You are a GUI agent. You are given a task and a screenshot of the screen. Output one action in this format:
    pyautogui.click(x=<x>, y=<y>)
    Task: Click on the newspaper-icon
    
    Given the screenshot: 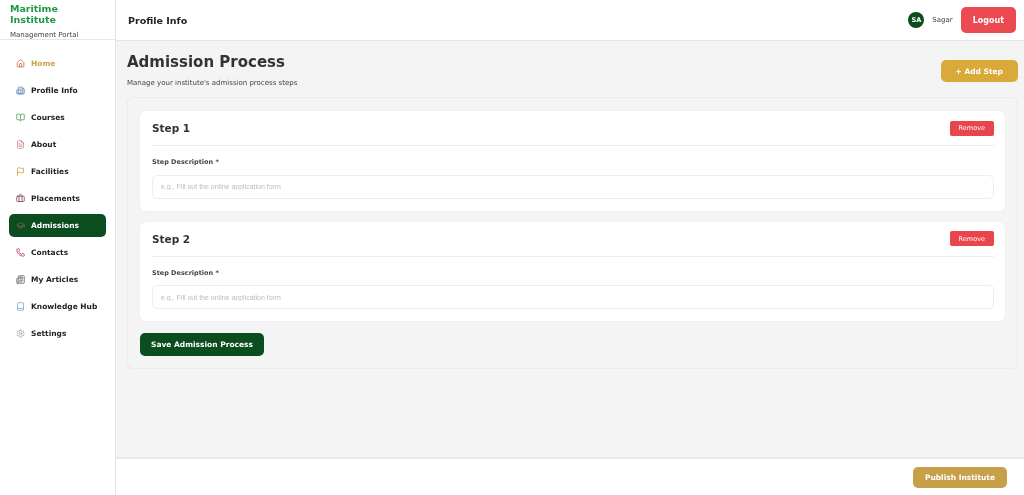 What is the action you would take?
    pyautogui.click(x=20, y=279)
    